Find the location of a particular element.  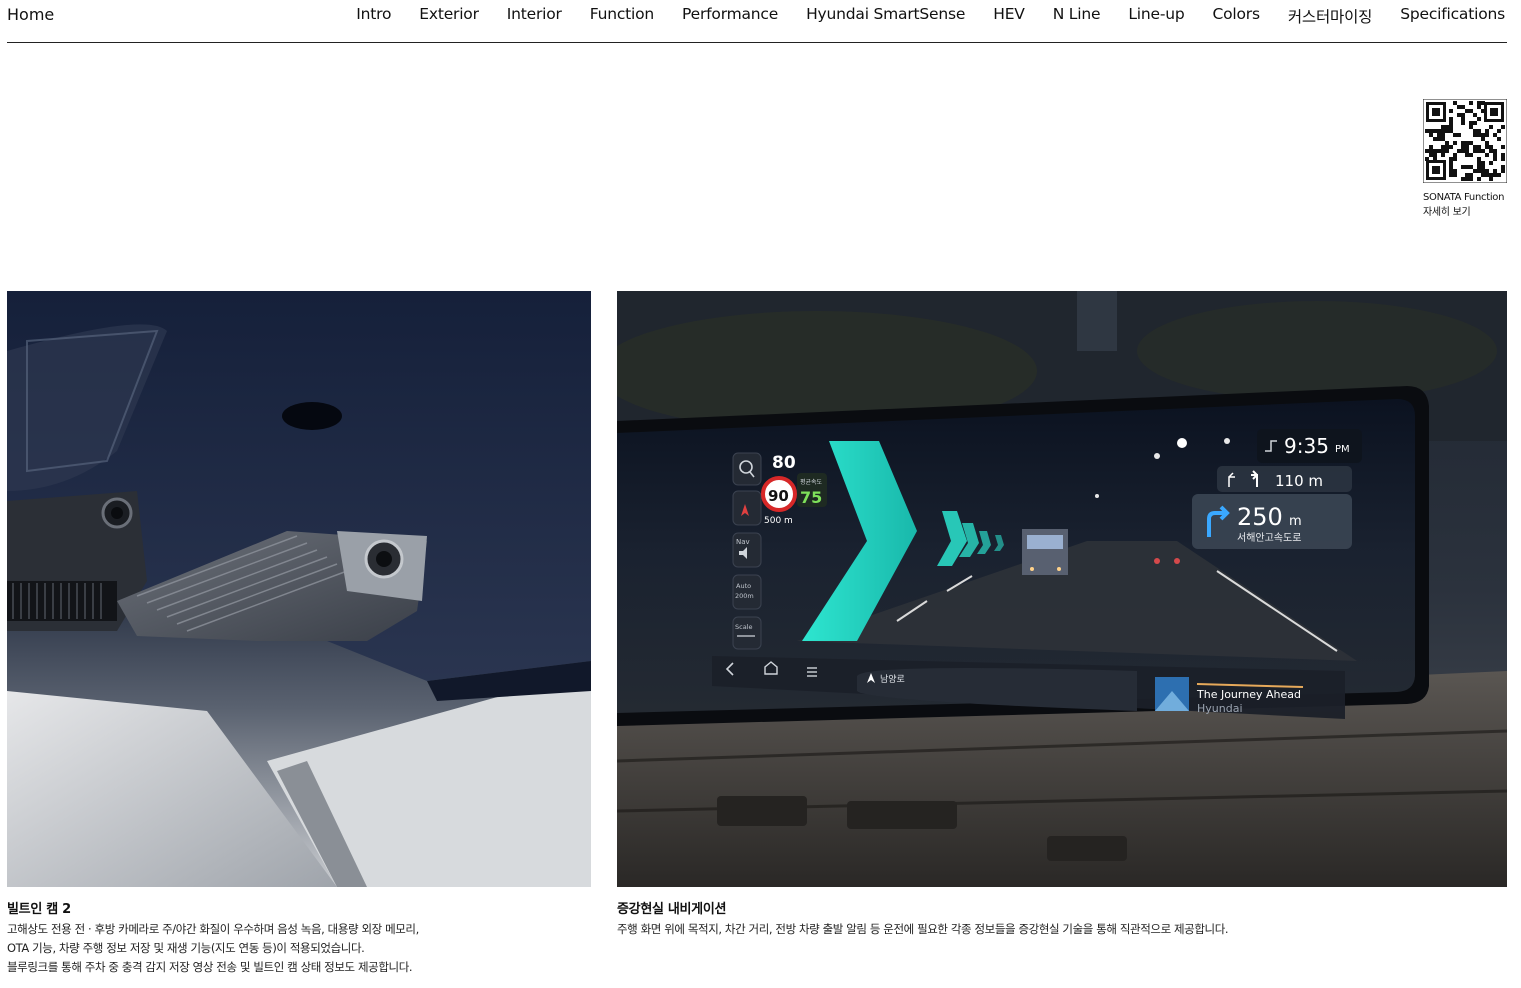

nav-link-colors: Colors is located at coordinates (1236, 16).